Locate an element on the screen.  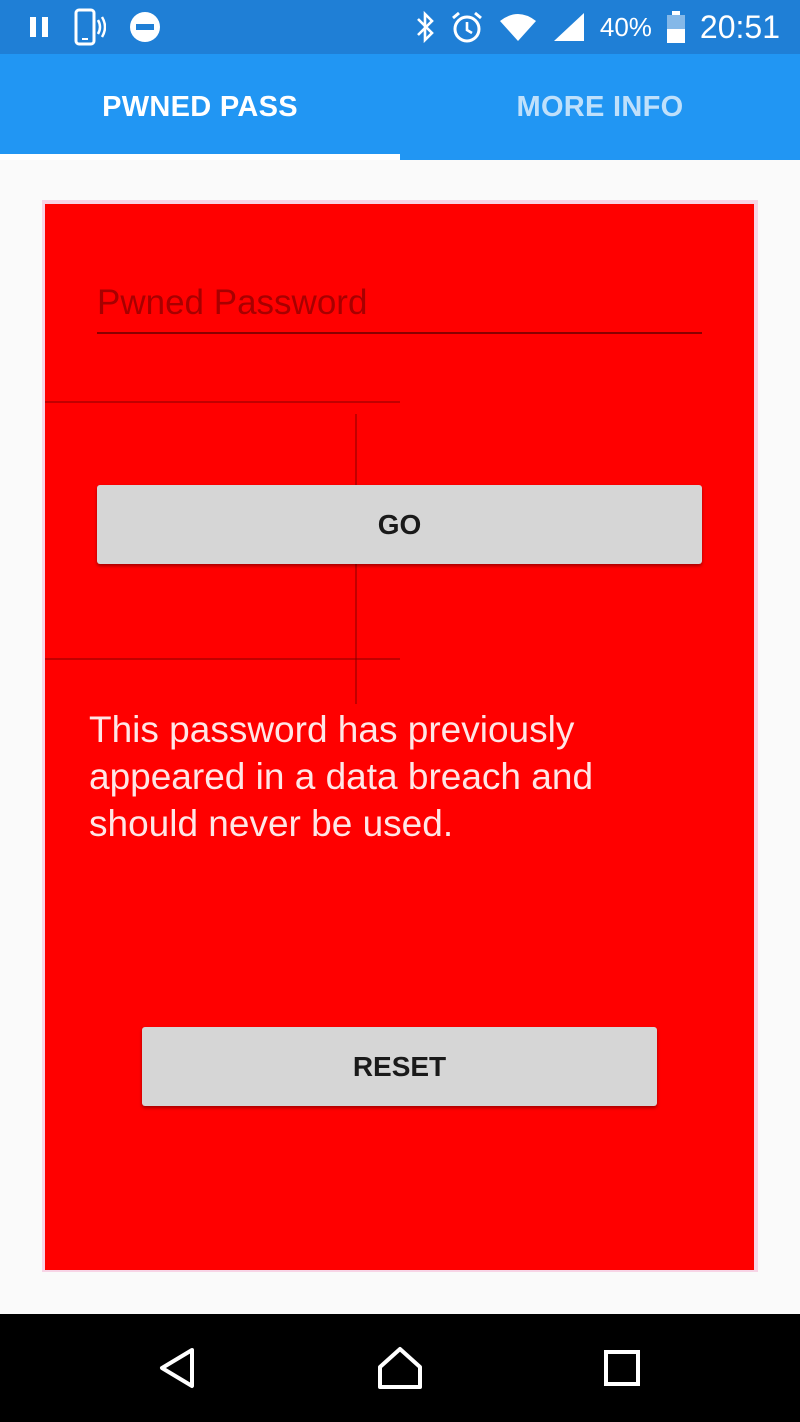
home-icon is located at coordinates (400, 1368).